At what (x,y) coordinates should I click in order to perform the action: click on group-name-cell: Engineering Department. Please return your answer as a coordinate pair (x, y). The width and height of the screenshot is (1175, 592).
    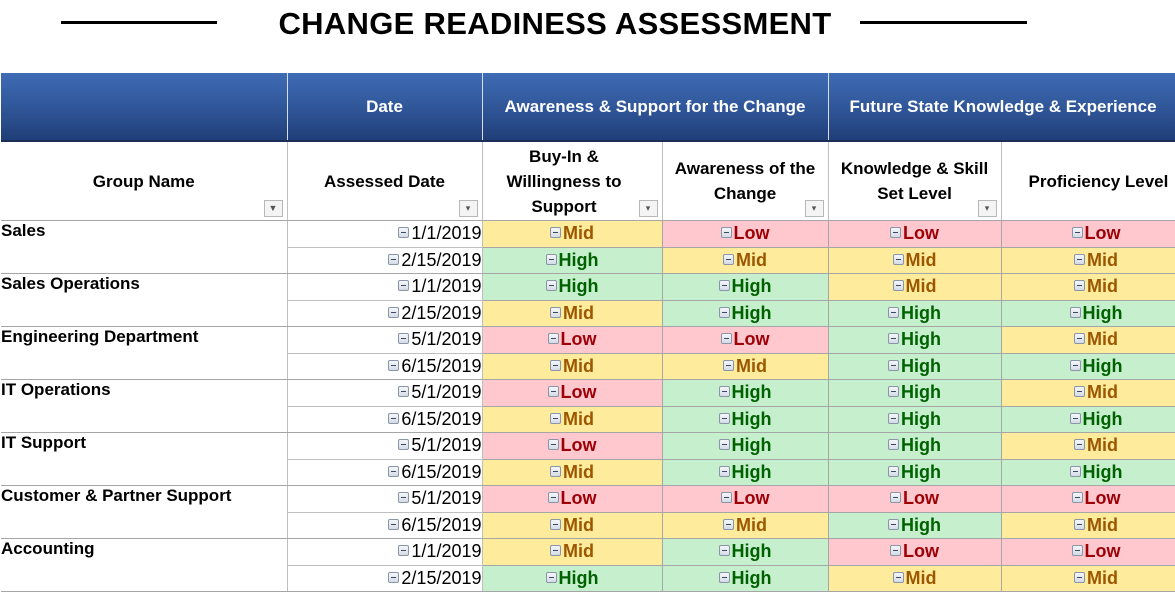
    Looking at the image, I should click on (144, 353).